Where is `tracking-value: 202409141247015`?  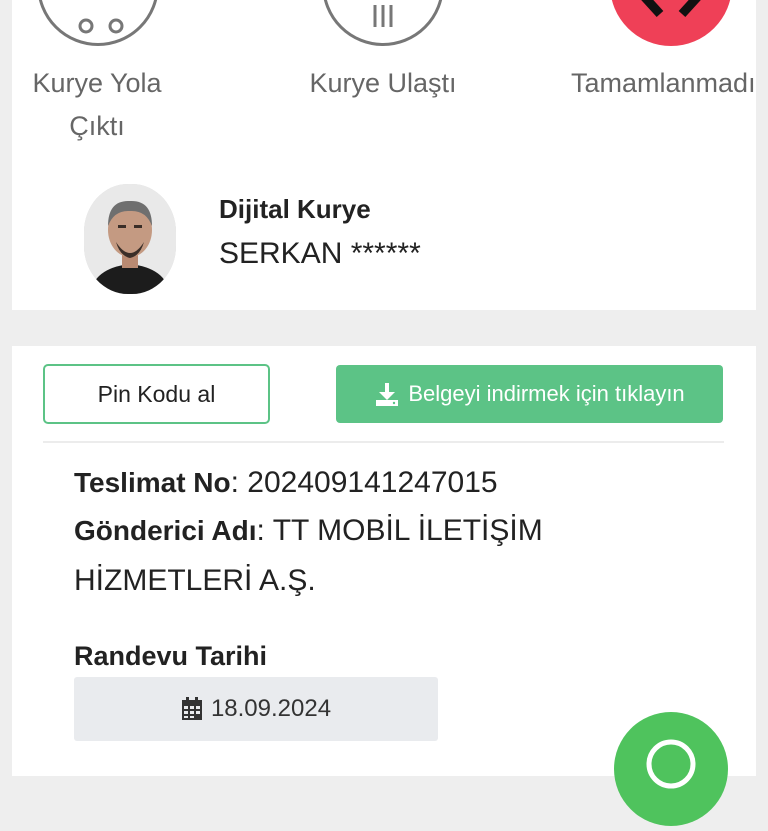 tracking-value: 202409141247015 is located at coordinates (372, 482).